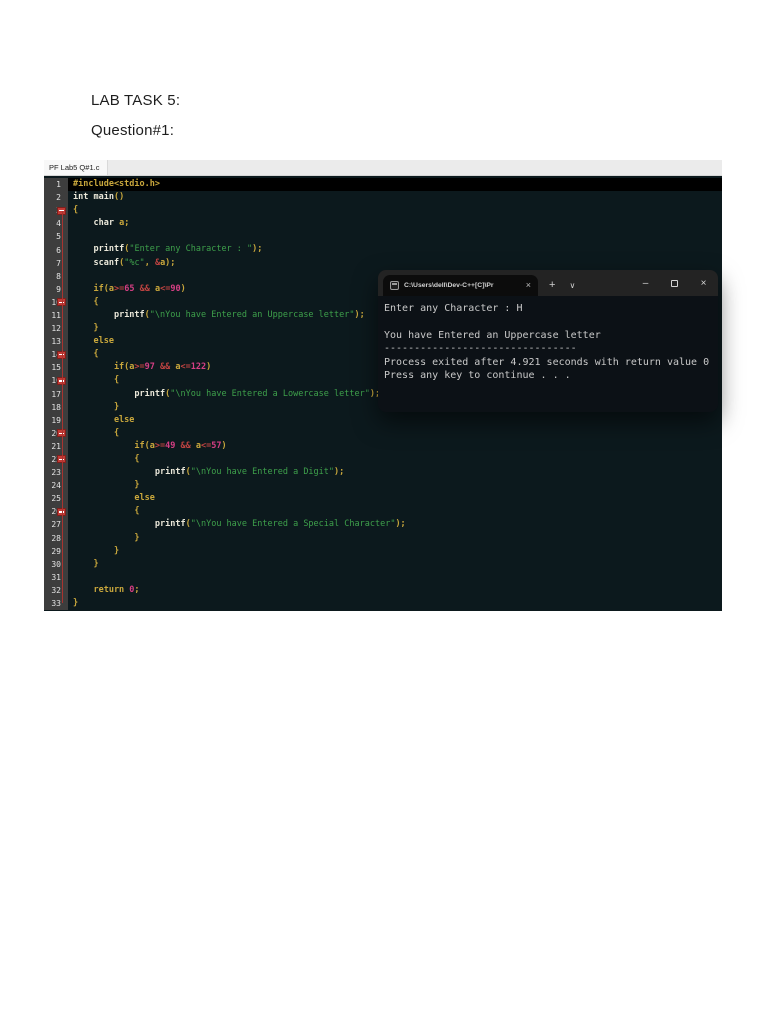 The width and height of the screenshot is (768, 1024). I want to click on line-number: 16, so click(56, 381).